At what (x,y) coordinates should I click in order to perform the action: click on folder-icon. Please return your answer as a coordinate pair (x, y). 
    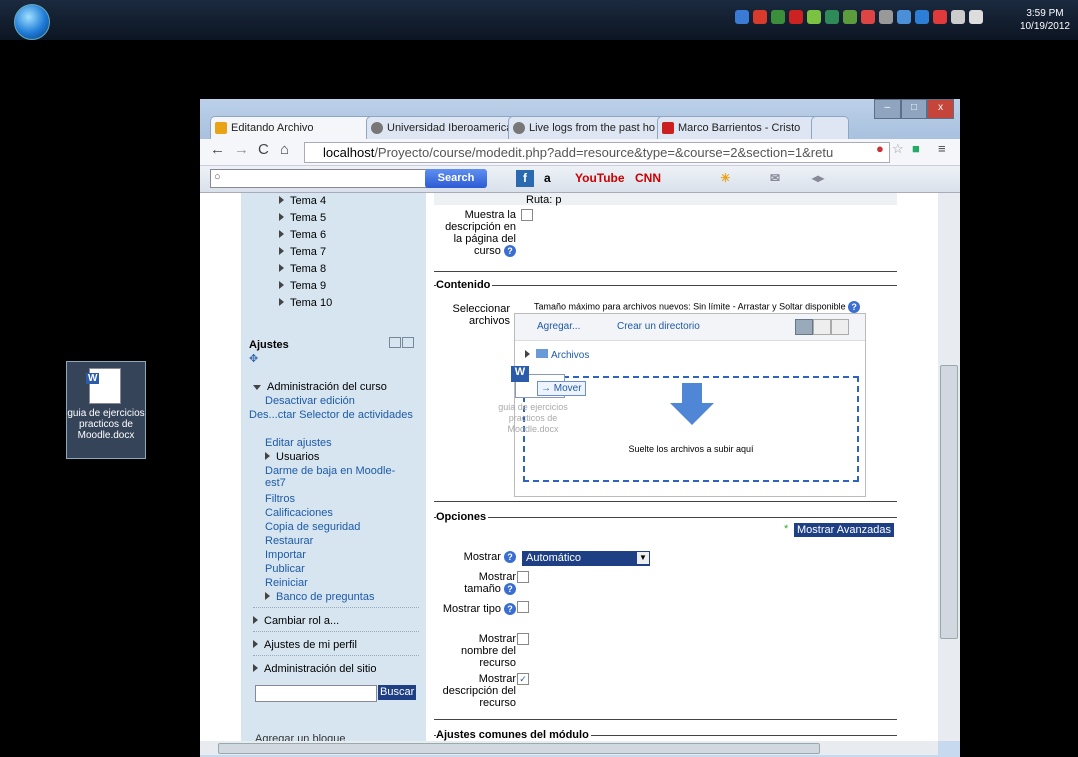
    Looking at the image, I should click on (542, 353).